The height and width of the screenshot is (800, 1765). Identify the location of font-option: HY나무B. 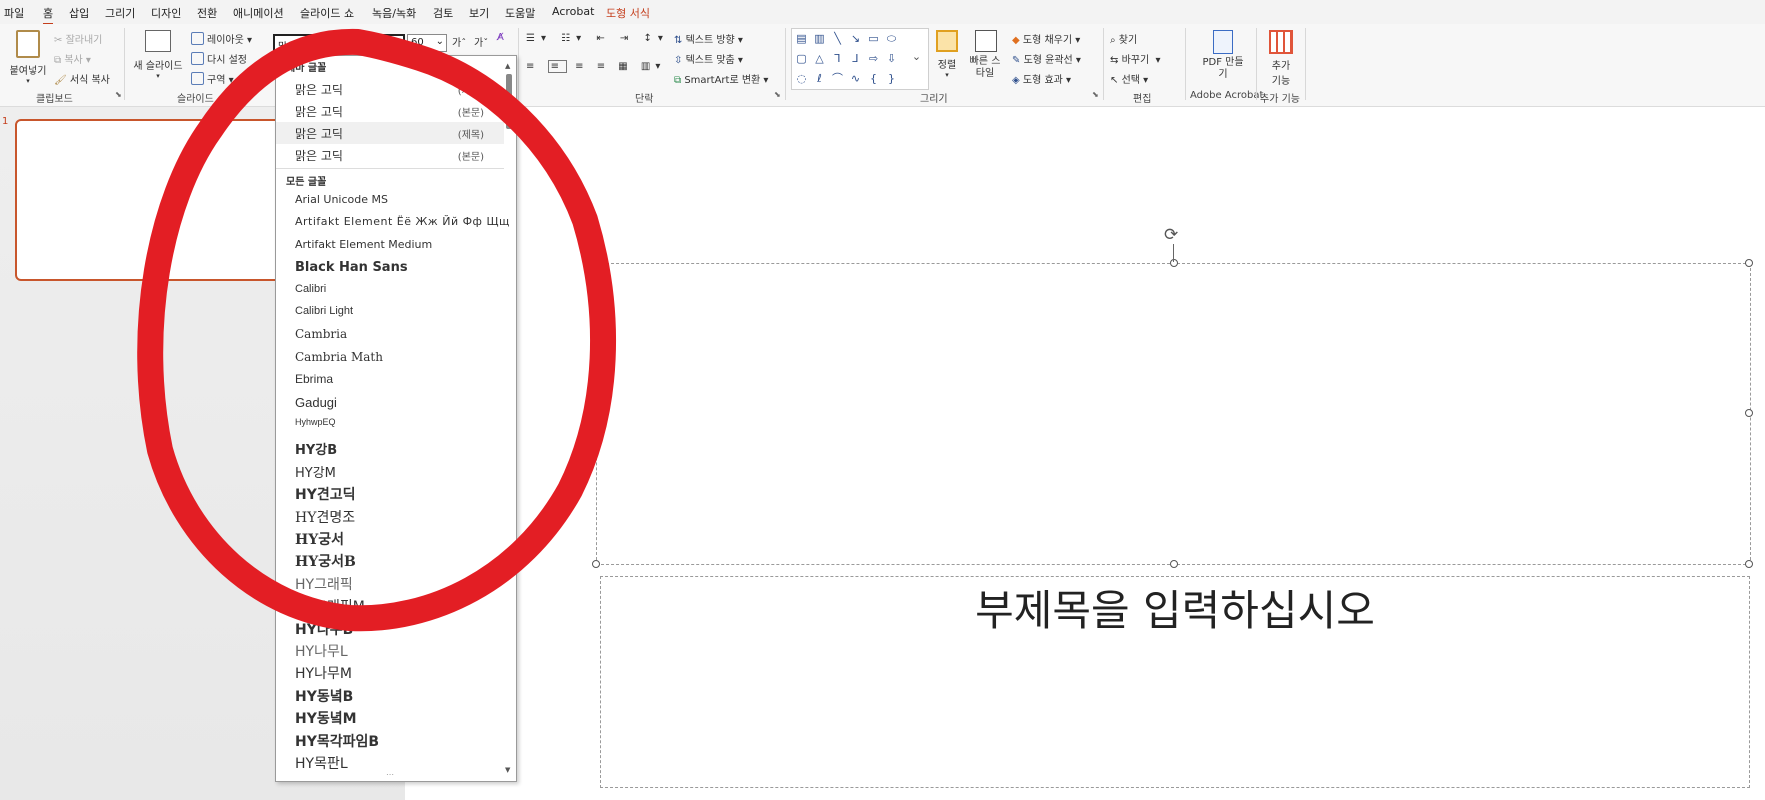
(390, 627).